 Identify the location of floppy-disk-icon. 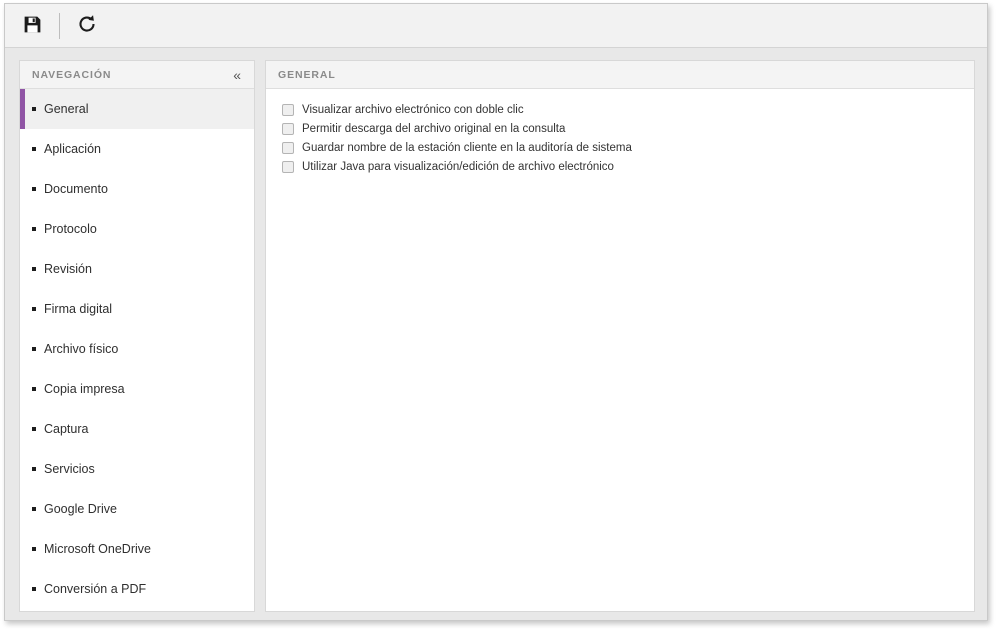
(32, 26).